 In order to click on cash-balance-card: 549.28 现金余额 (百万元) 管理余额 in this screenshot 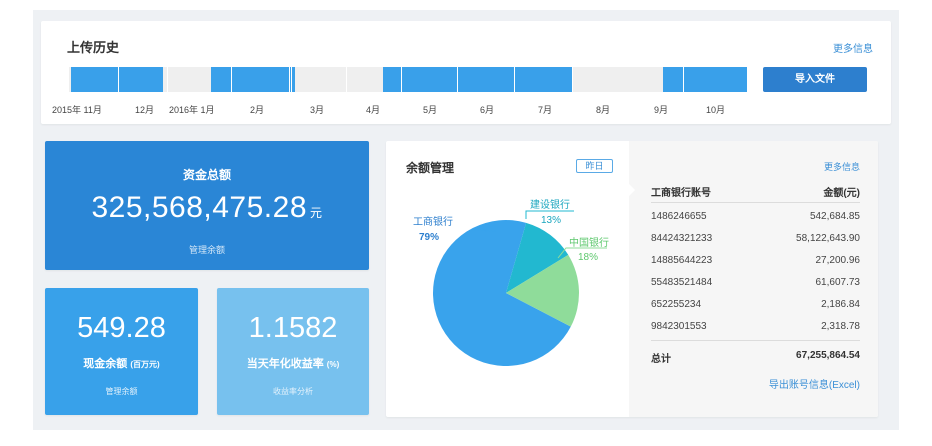, I will do `click(121, 351)`.